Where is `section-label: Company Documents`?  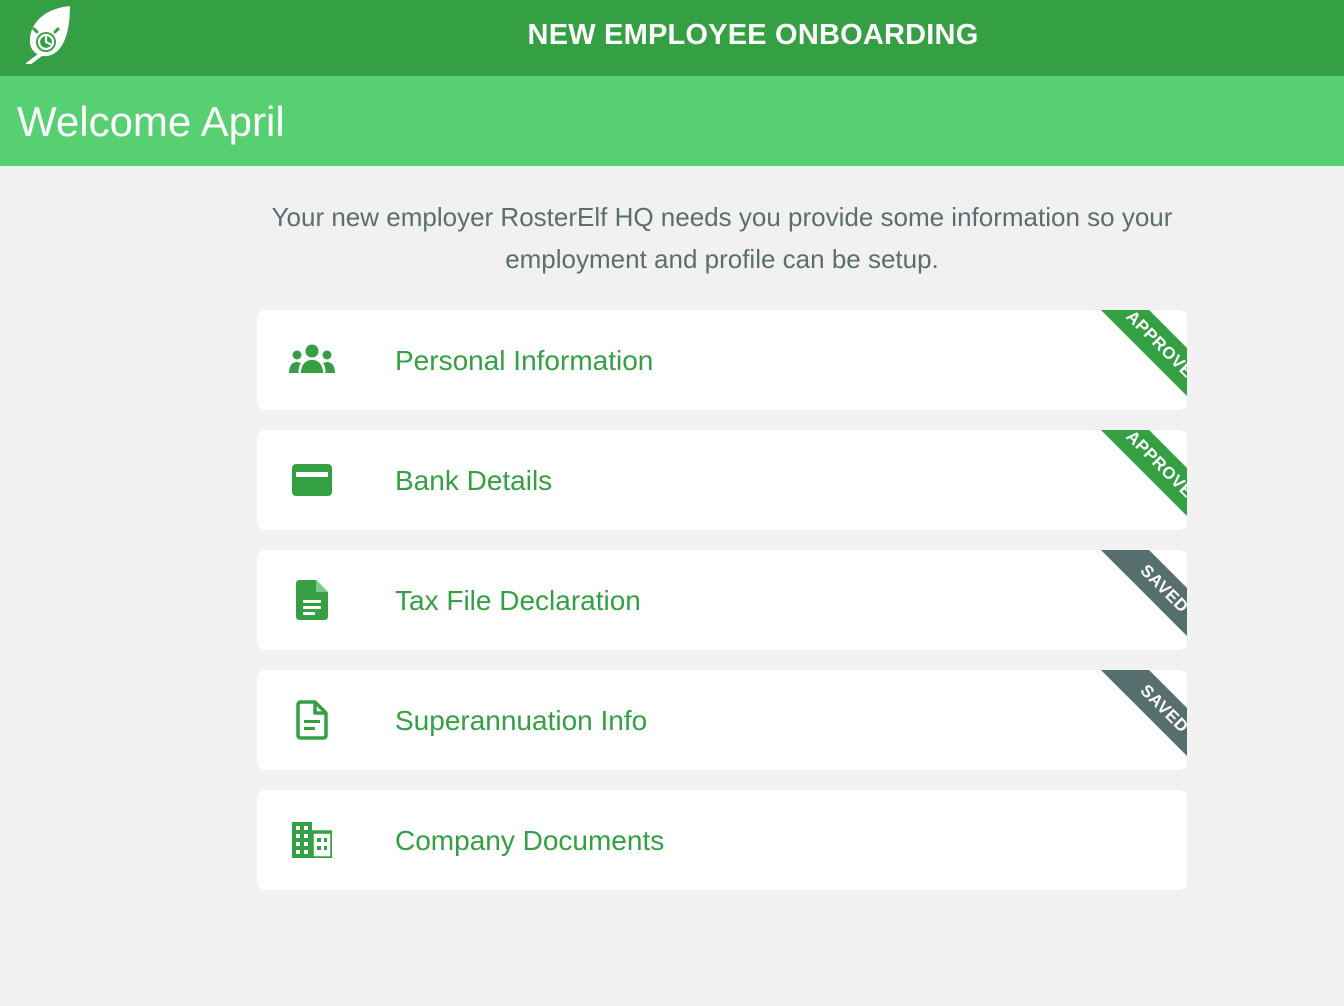 section-label: Company Documents is located at coordinates (530, 840).